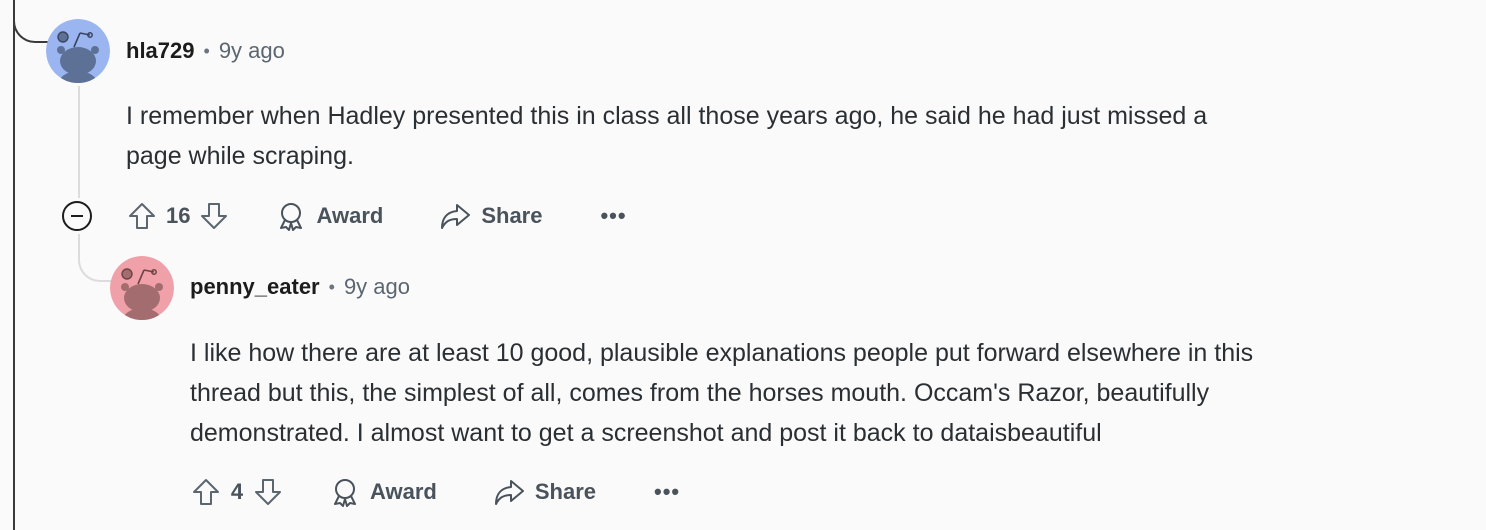  I want to click on comment-meta: penny_eater • 9y ago, so click(300, 287).